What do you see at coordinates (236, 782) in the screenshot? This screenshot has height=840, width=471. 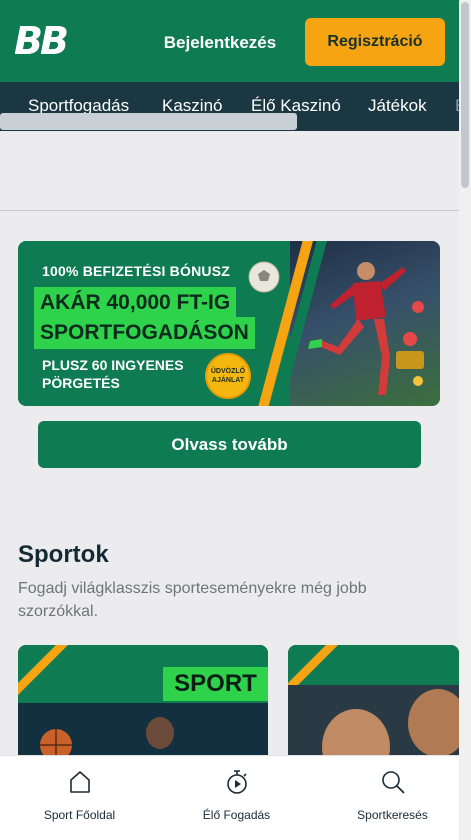 I see `stopwatch-icon` at bounding box center [236, 782].